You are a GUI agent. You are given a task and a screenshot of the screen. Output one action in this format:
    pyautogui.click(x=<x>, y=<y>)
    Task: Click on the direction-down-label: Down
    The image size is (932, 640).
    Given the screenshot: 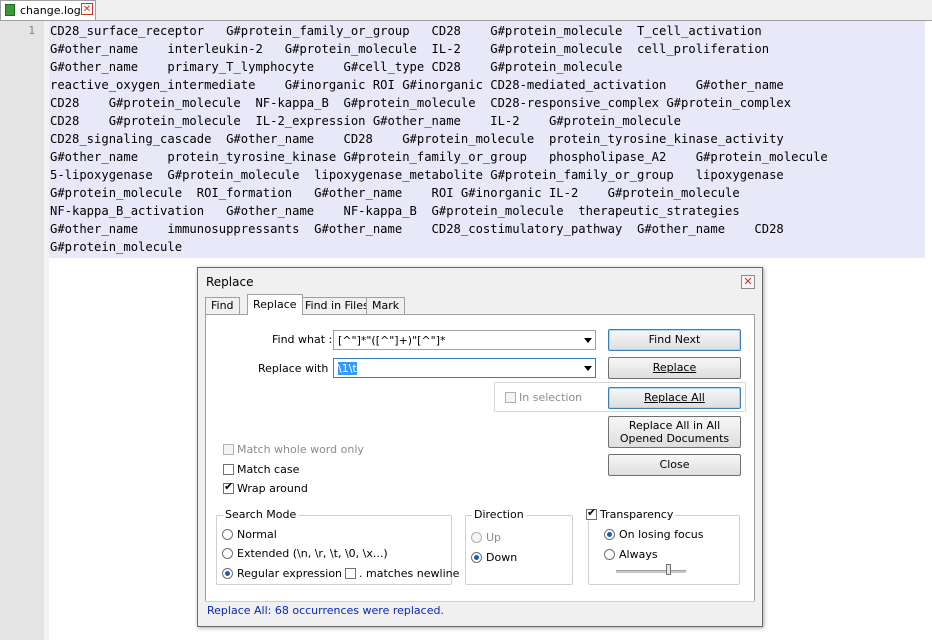 What is the action you would take?
    pyautogui.click(x=502, y=557)
    